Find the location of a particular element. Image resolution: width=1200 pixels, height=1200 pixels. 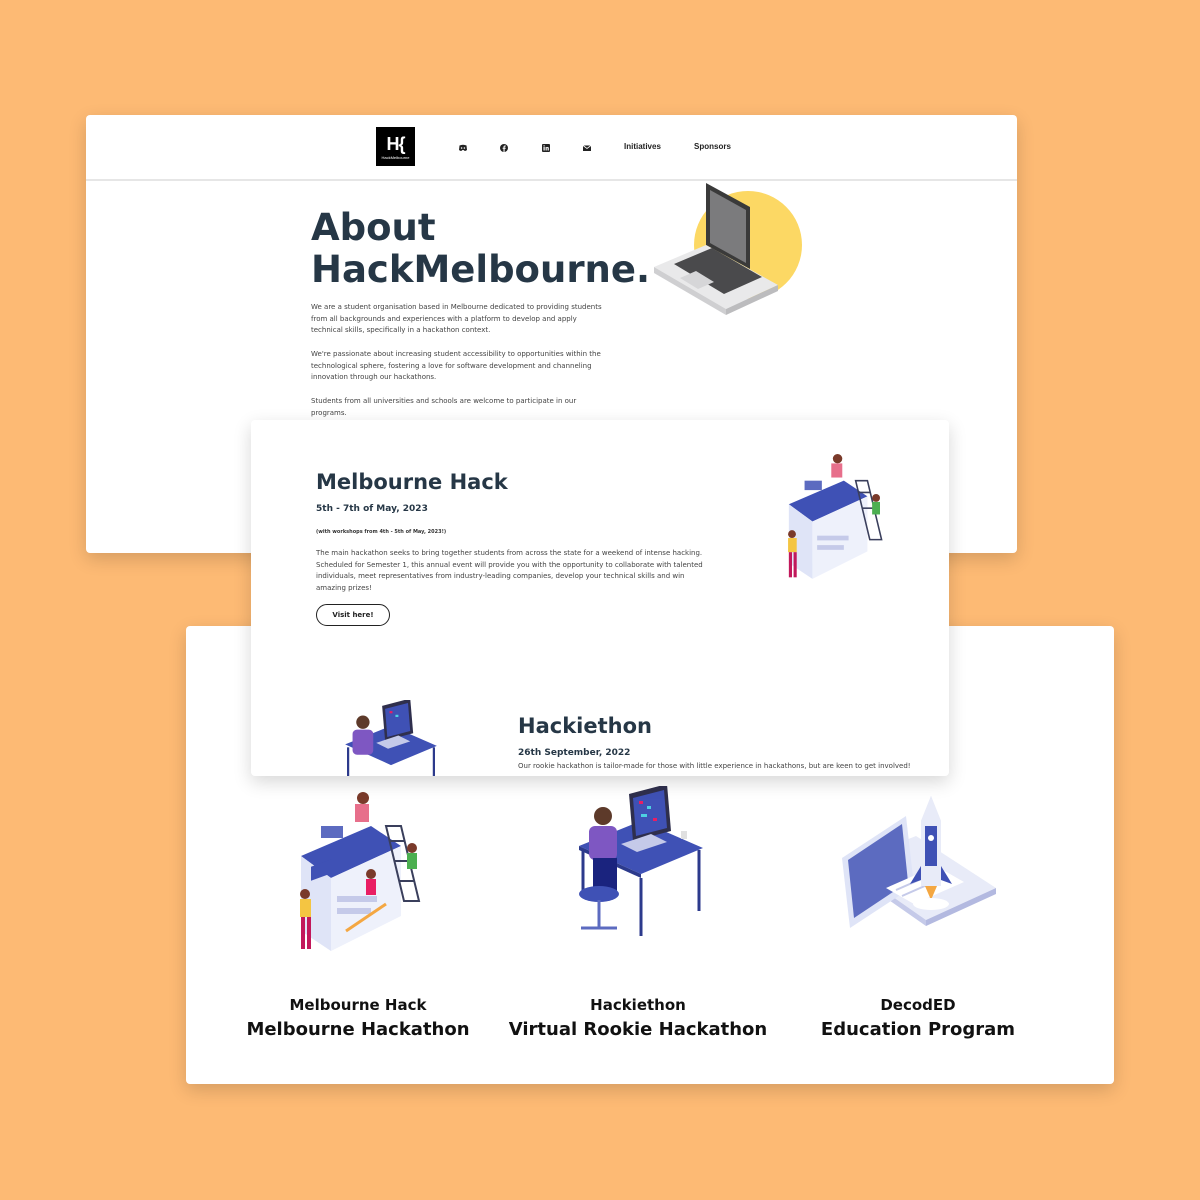

initiative-name: Melbourne Hack is located at coordinates (358, 1005).